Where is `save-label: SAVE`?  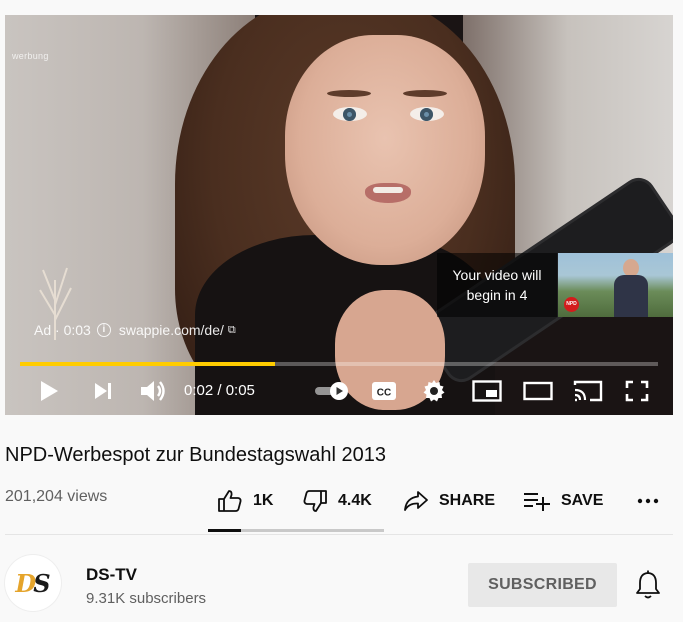
save-label: SAVE is located at coordinates (582, 500).